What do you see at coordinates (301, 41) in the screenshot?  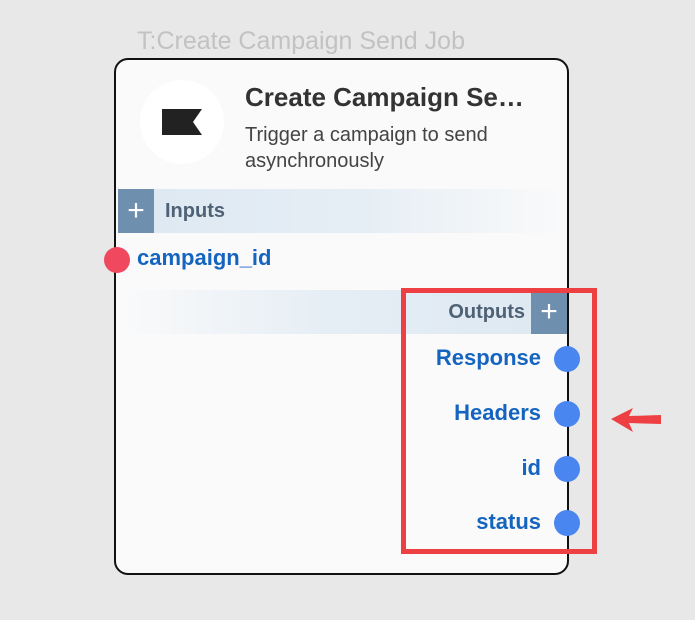 I see `node-type-label: T:Create Campaign Send Job` at bounding box center [301, 41].